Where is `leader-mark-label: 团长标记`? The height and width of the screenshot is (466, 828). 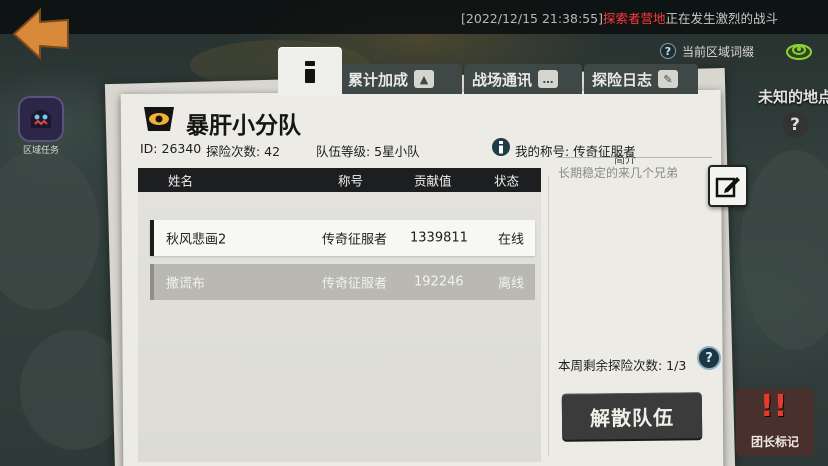
leader-mark-label: 团长标记 is located at coordinates (774, 442).